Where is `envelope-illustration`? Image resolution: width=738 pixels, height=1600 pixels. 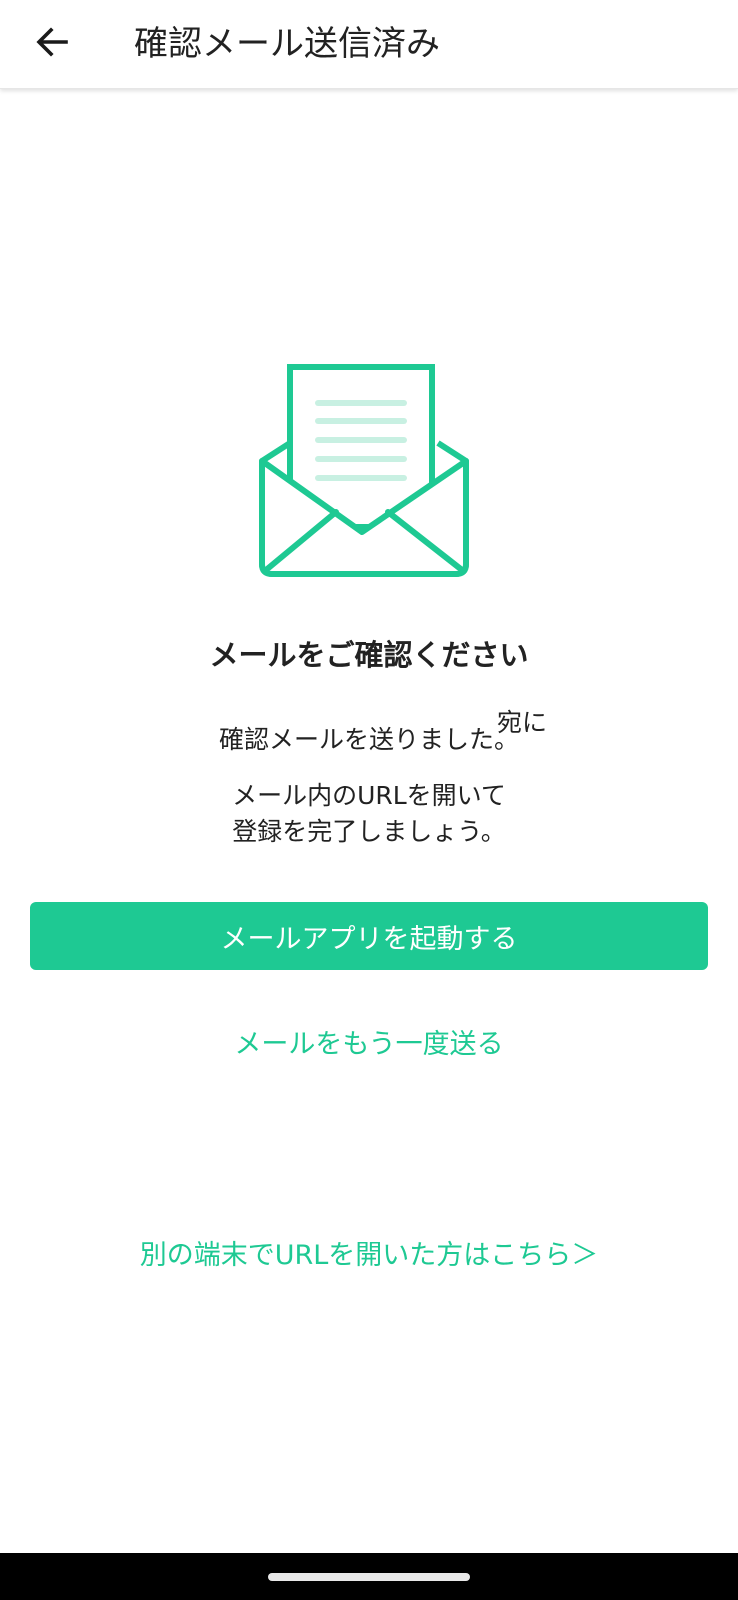
envelope-illustration is located at coordinates (369, 478).